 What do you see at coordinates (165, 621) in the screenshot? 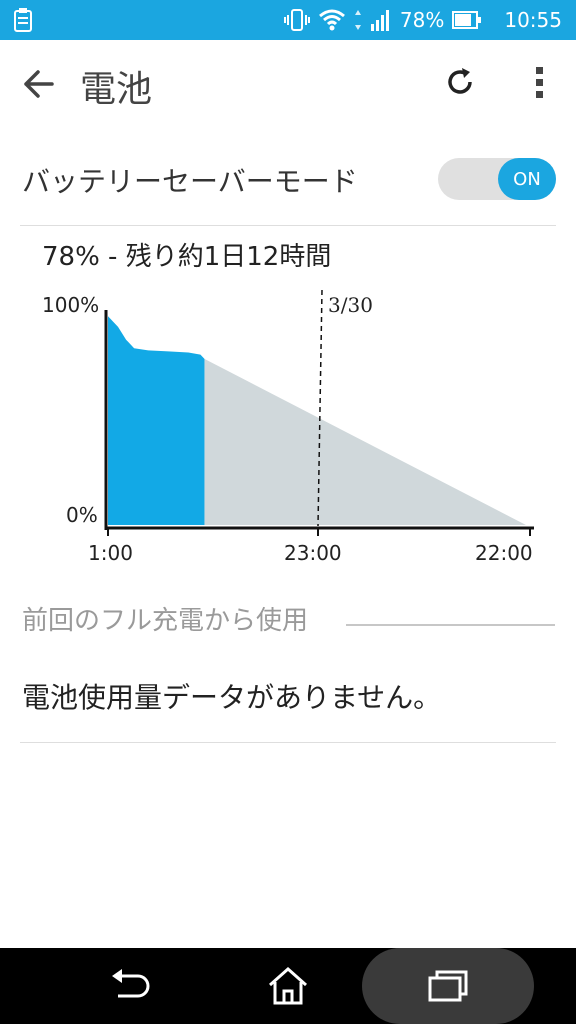
I see `usage-section-header: 前回のフル充電から使用` at bounding box center [165, 621].